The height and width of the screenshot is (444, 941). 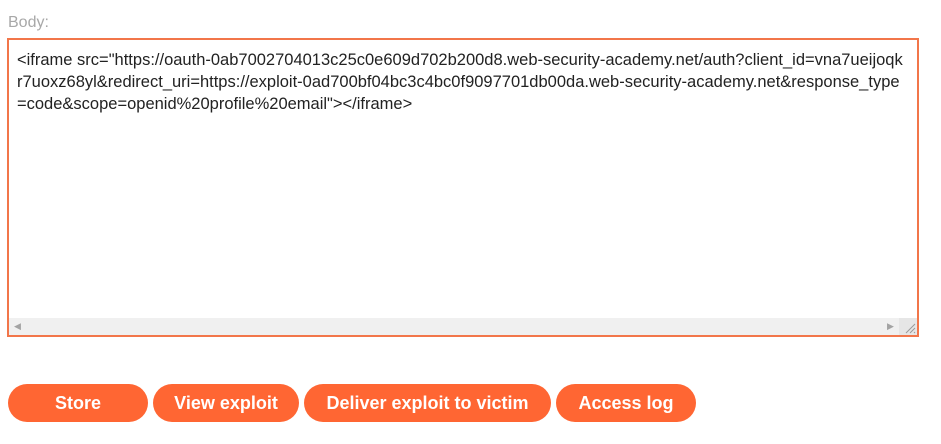 What do you see at coordinates (78, 403) in the screenshot?
I see `store-button: Store` at bounding box center [78, 403].